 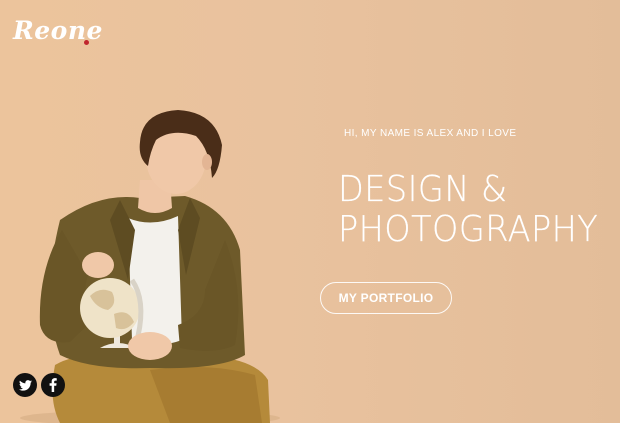 I want to click on twitter-icon, so click(x=25, y=385).